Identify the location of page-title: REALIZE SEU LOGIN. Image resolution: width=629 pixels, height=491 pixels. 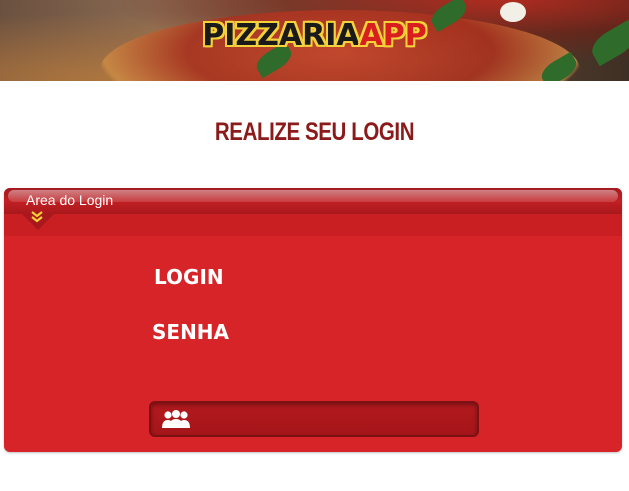
(314, 132).